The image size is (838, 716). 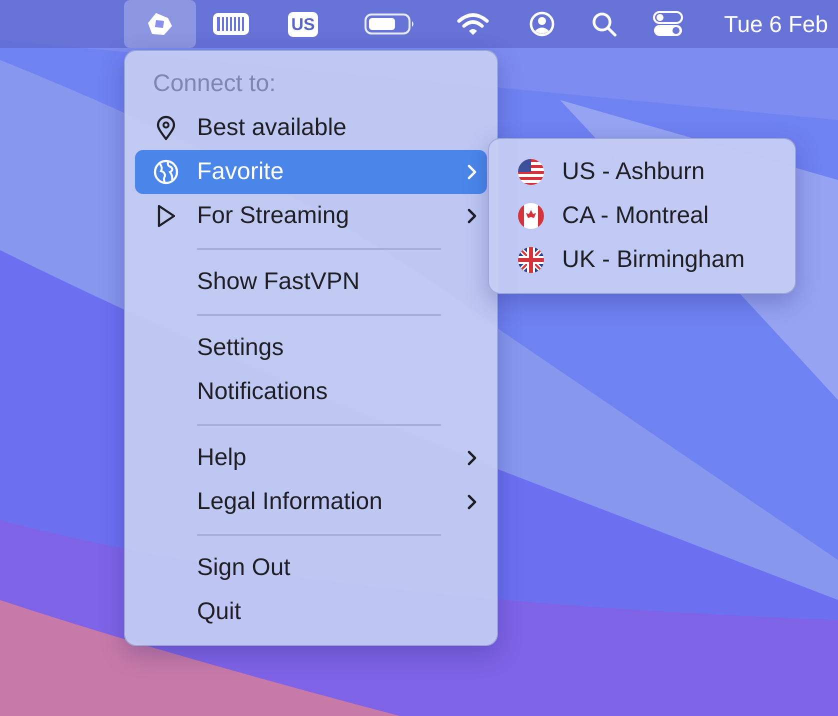 I want to click on menu-item: Help, so click(x=311, y=458).